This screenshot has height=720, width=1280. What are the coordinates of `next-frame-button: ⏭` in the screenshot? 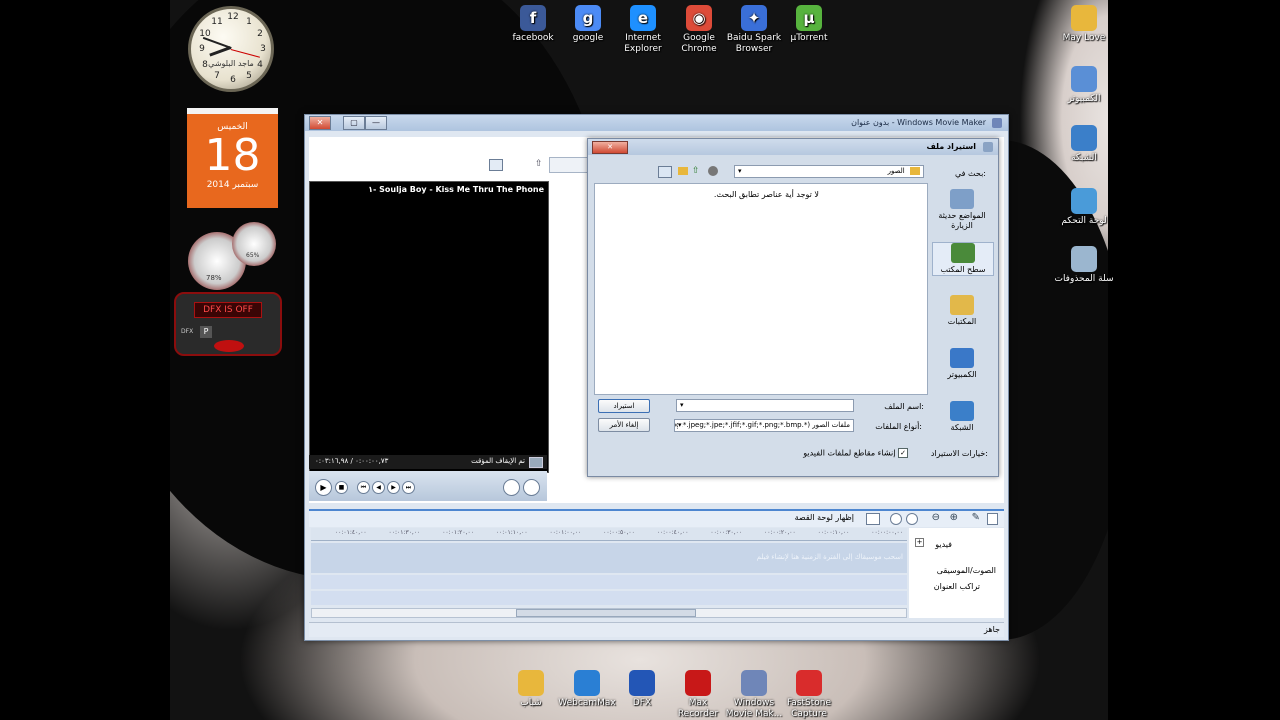 It's located at (408, 487).